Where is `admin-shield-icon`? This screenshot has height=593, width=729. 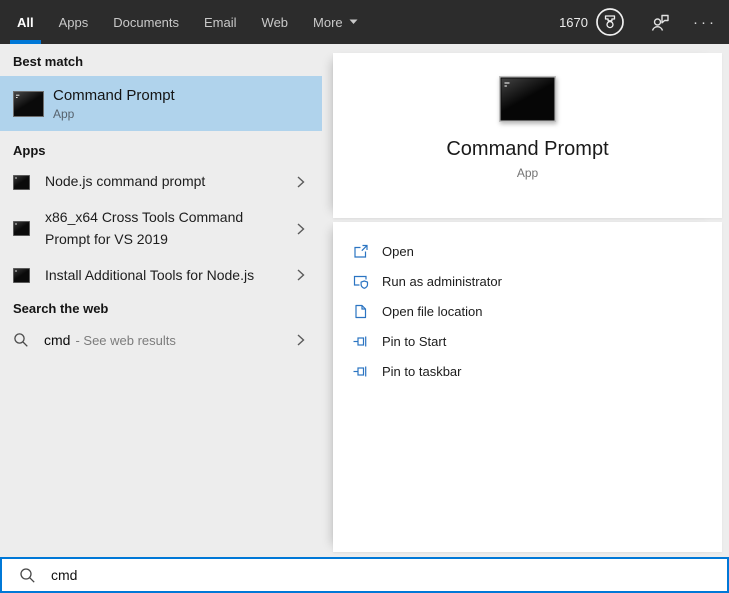
admin-shield-icon is located at coordinates (360, 281).